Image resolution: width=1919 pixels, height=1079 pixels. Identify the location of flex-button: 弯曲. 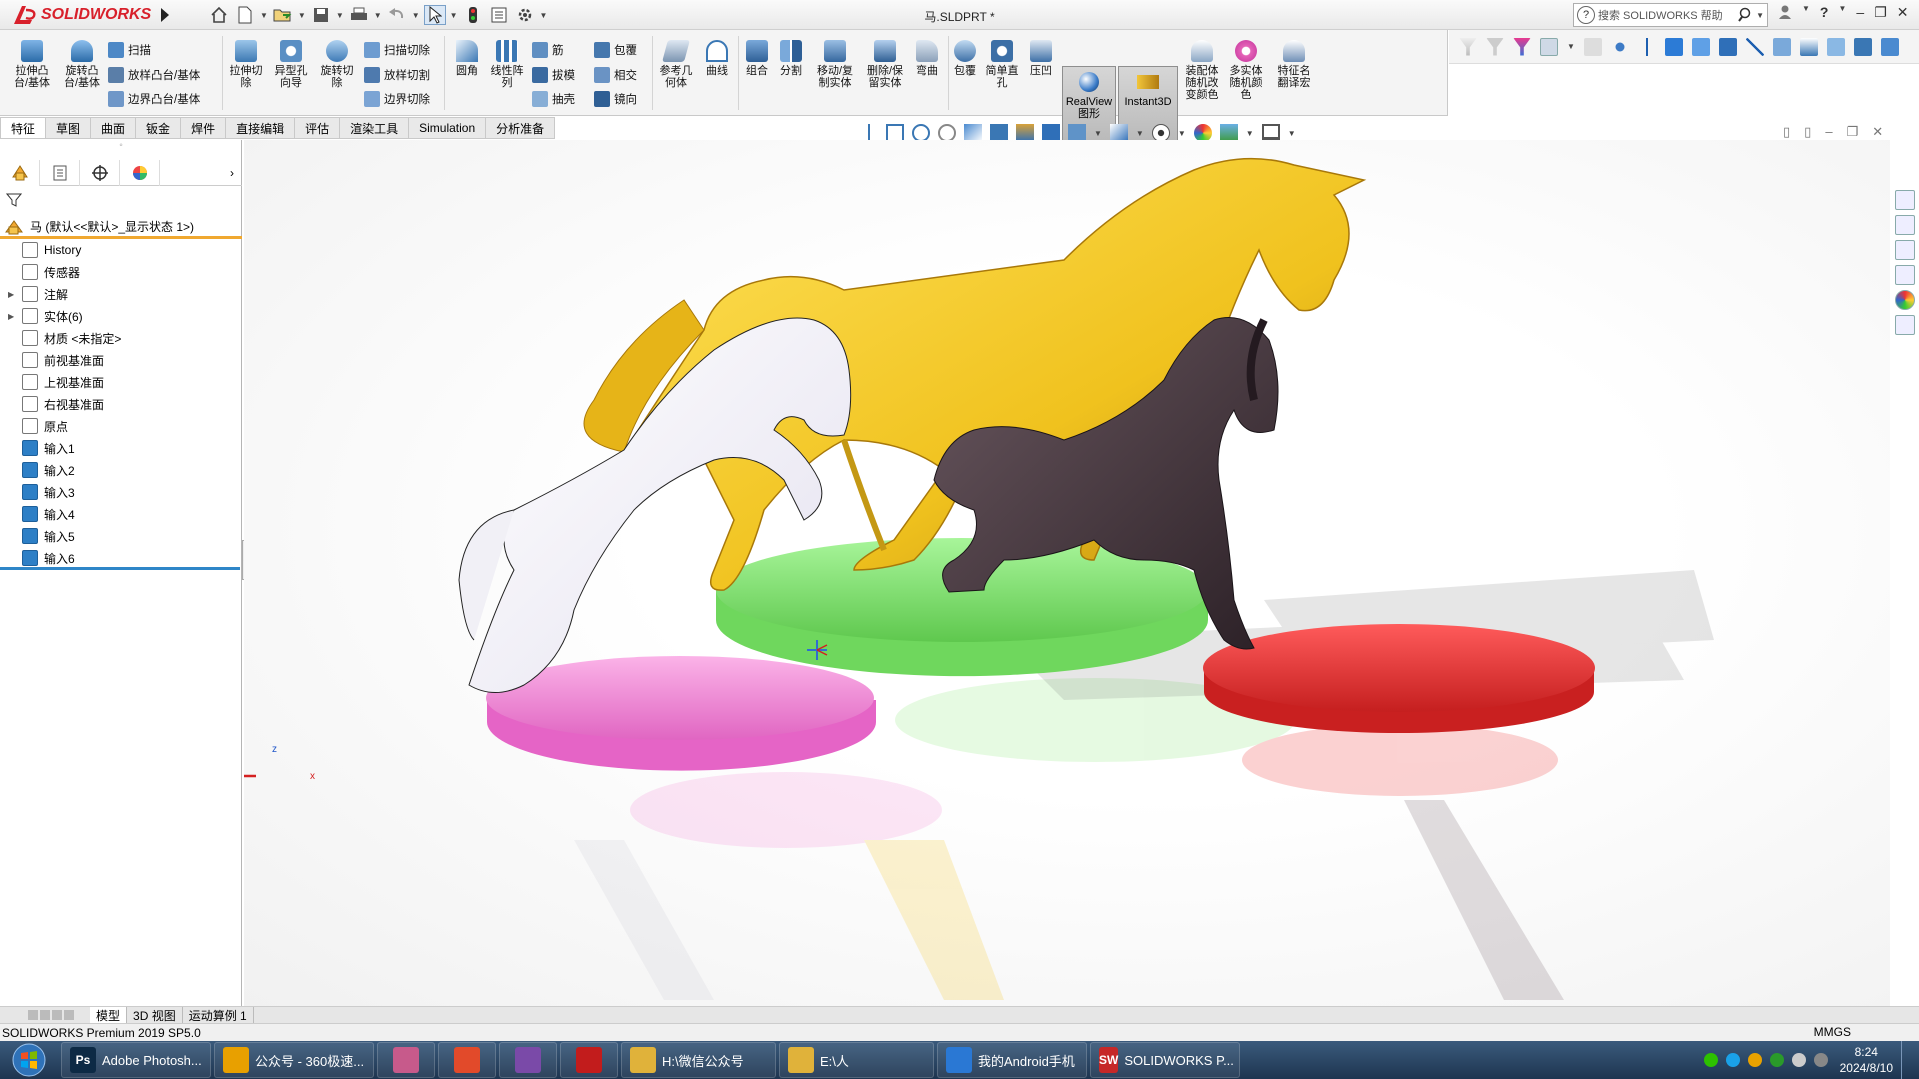
(927, 58).